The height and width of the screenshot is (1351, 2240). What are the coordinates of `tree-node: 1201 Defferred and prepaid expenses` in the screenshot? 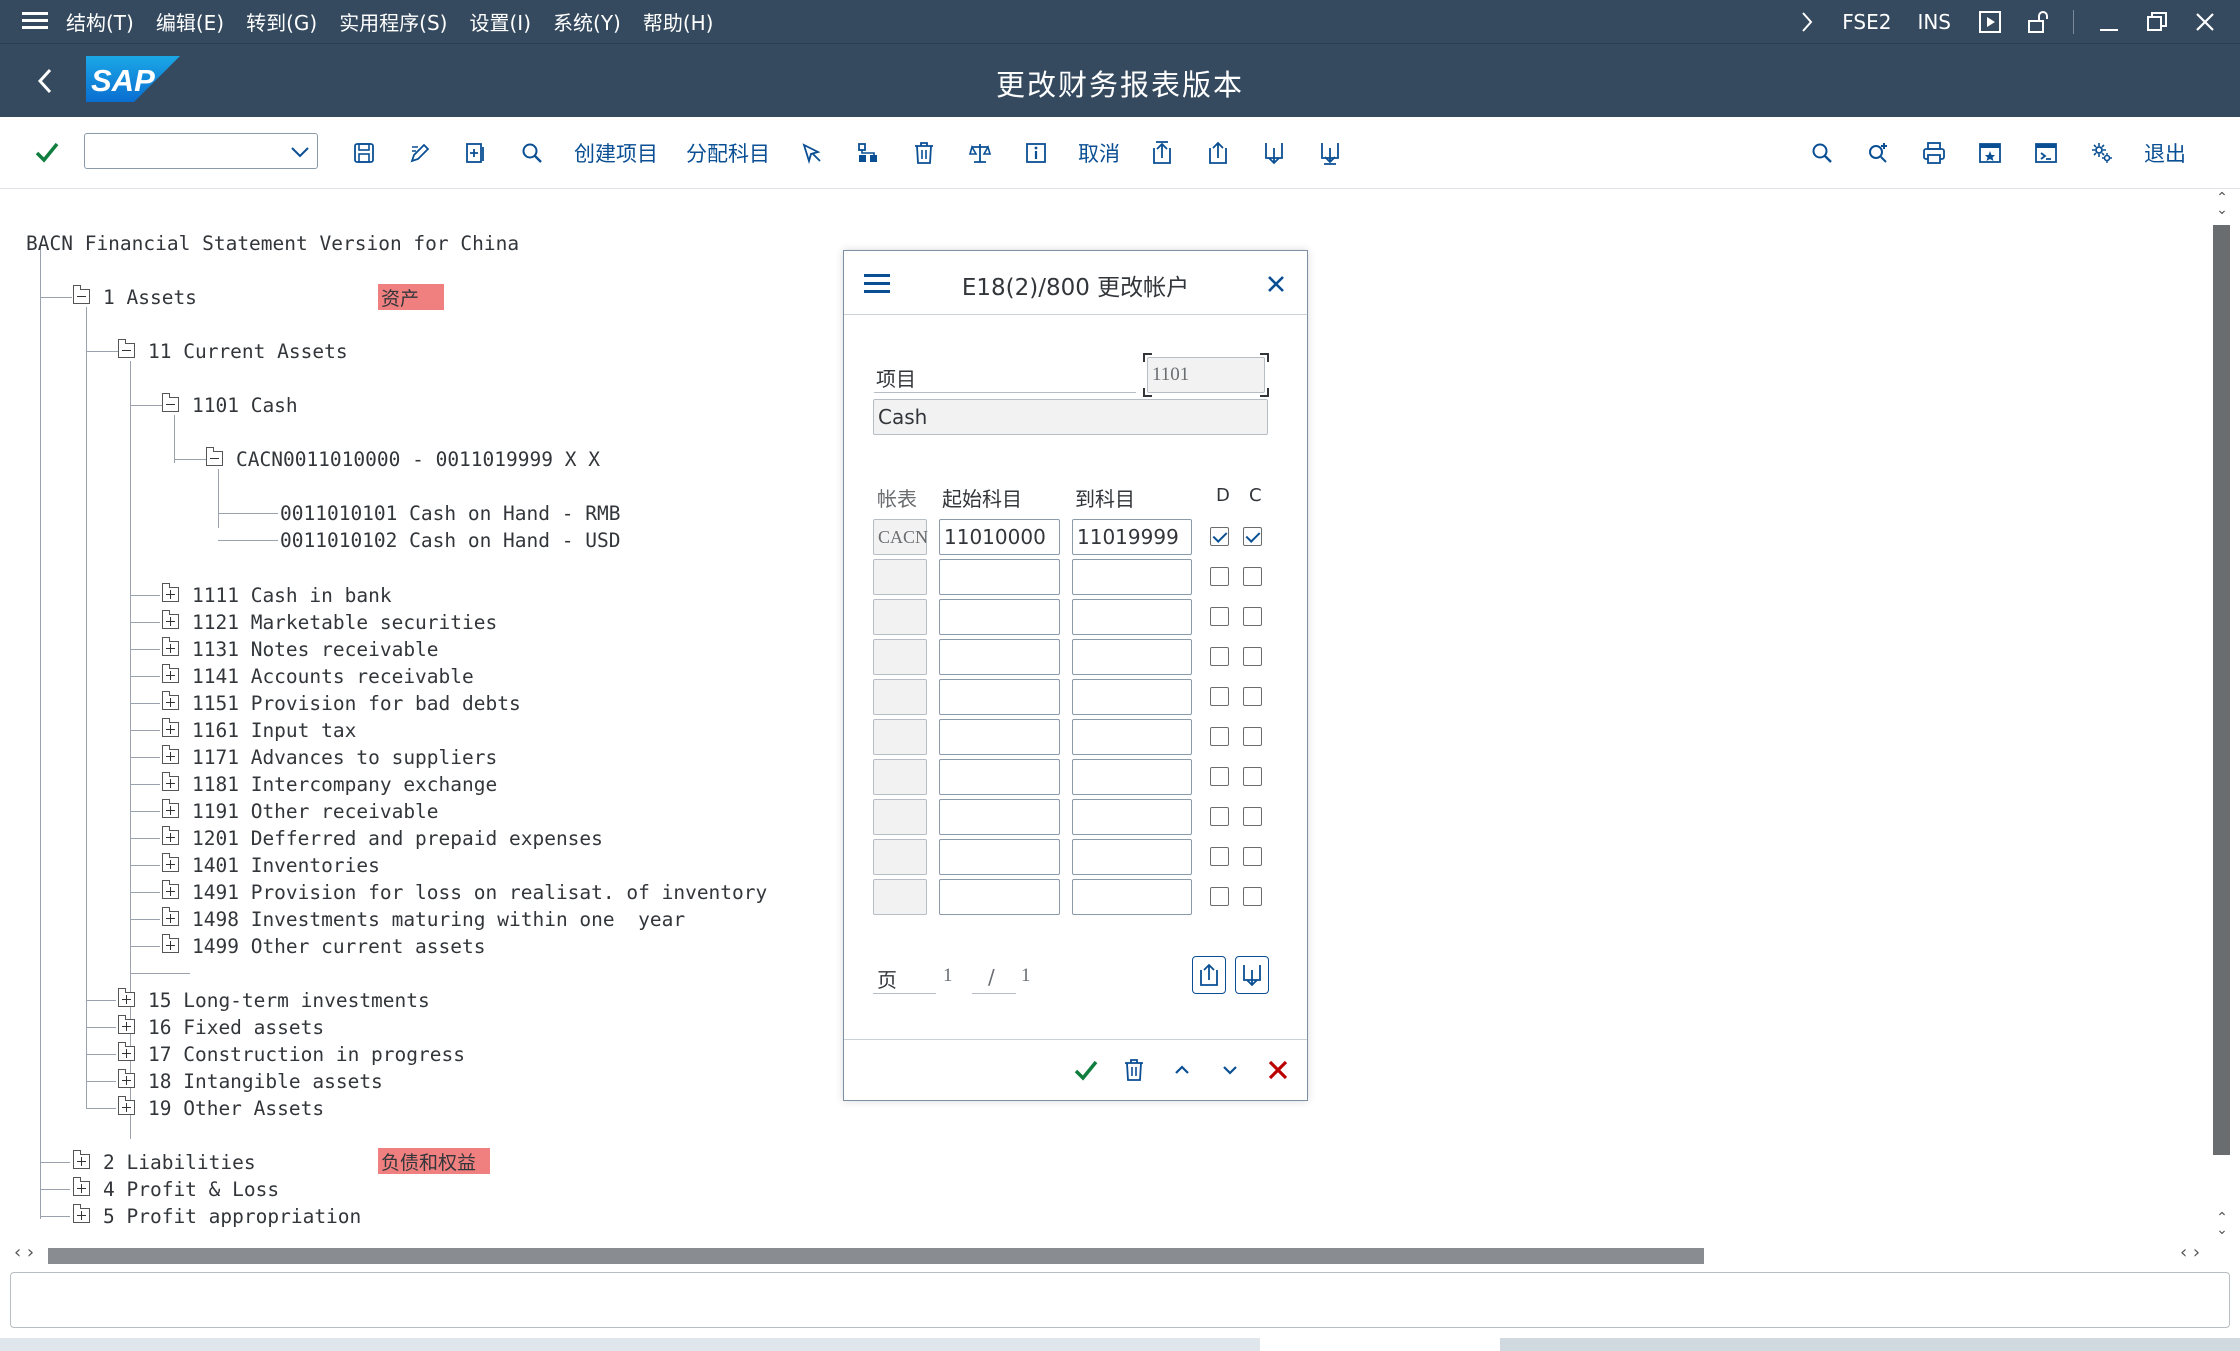 It's located at (397, 838).